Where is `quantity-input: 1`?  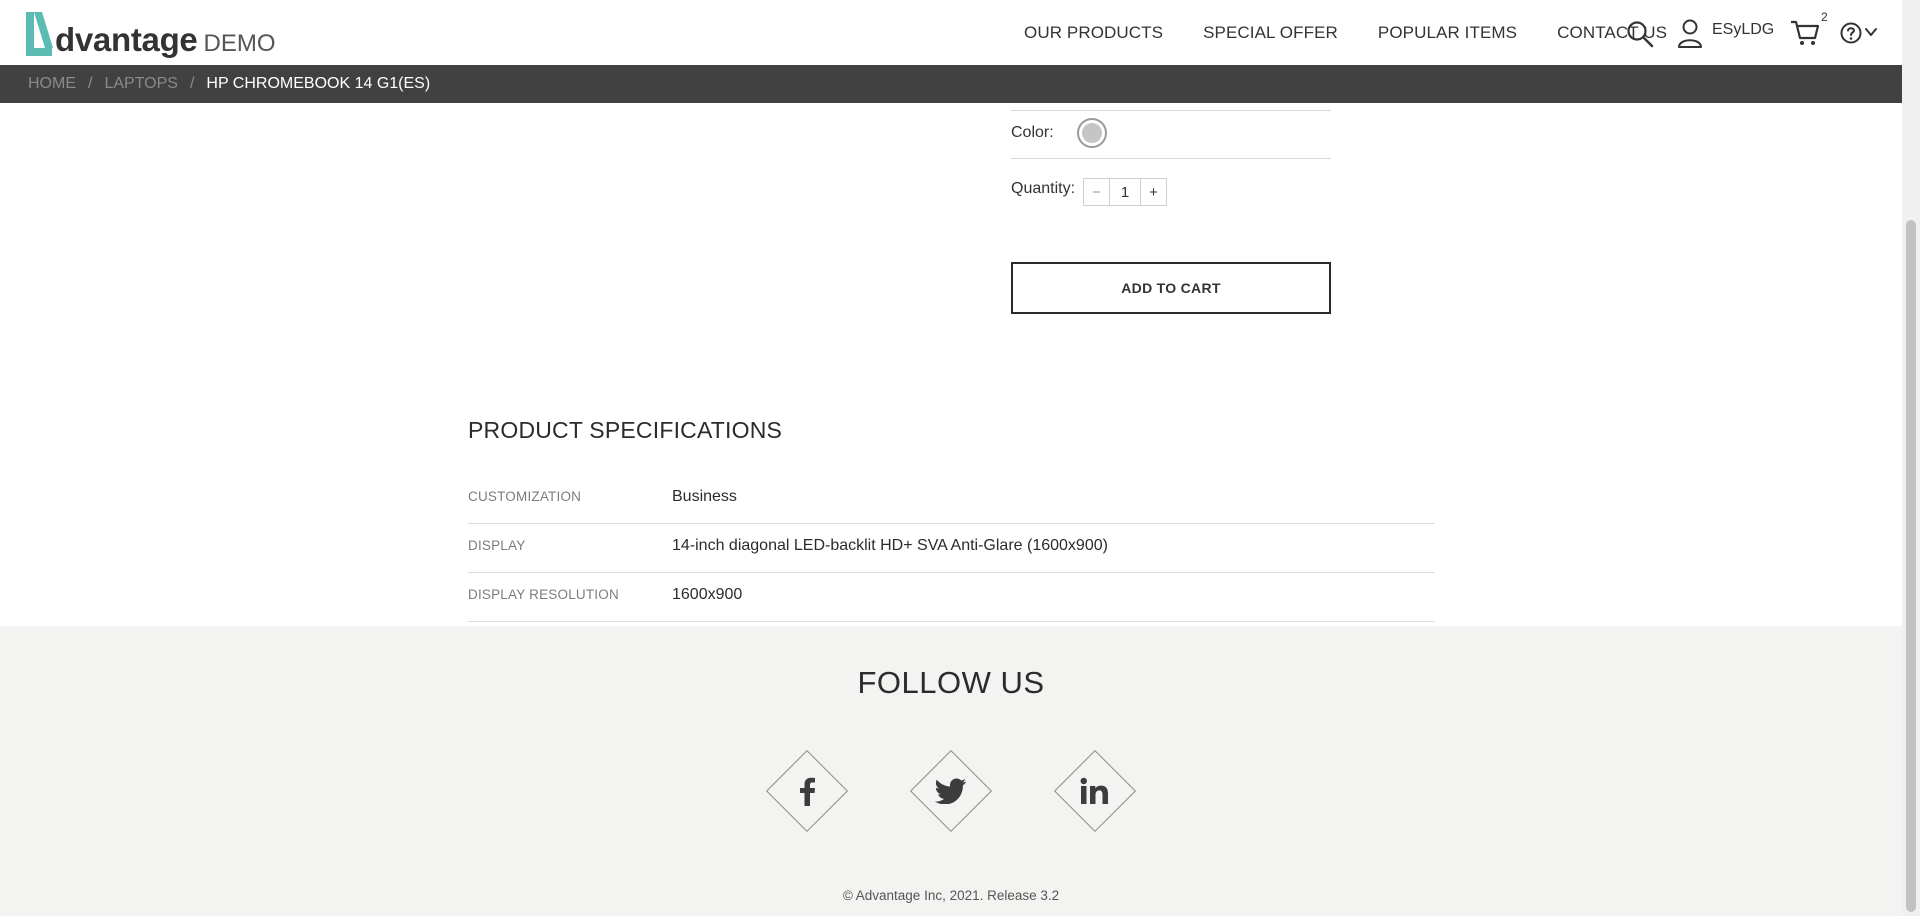 quantity-input: 1 is located at coordinates (1125, 192).